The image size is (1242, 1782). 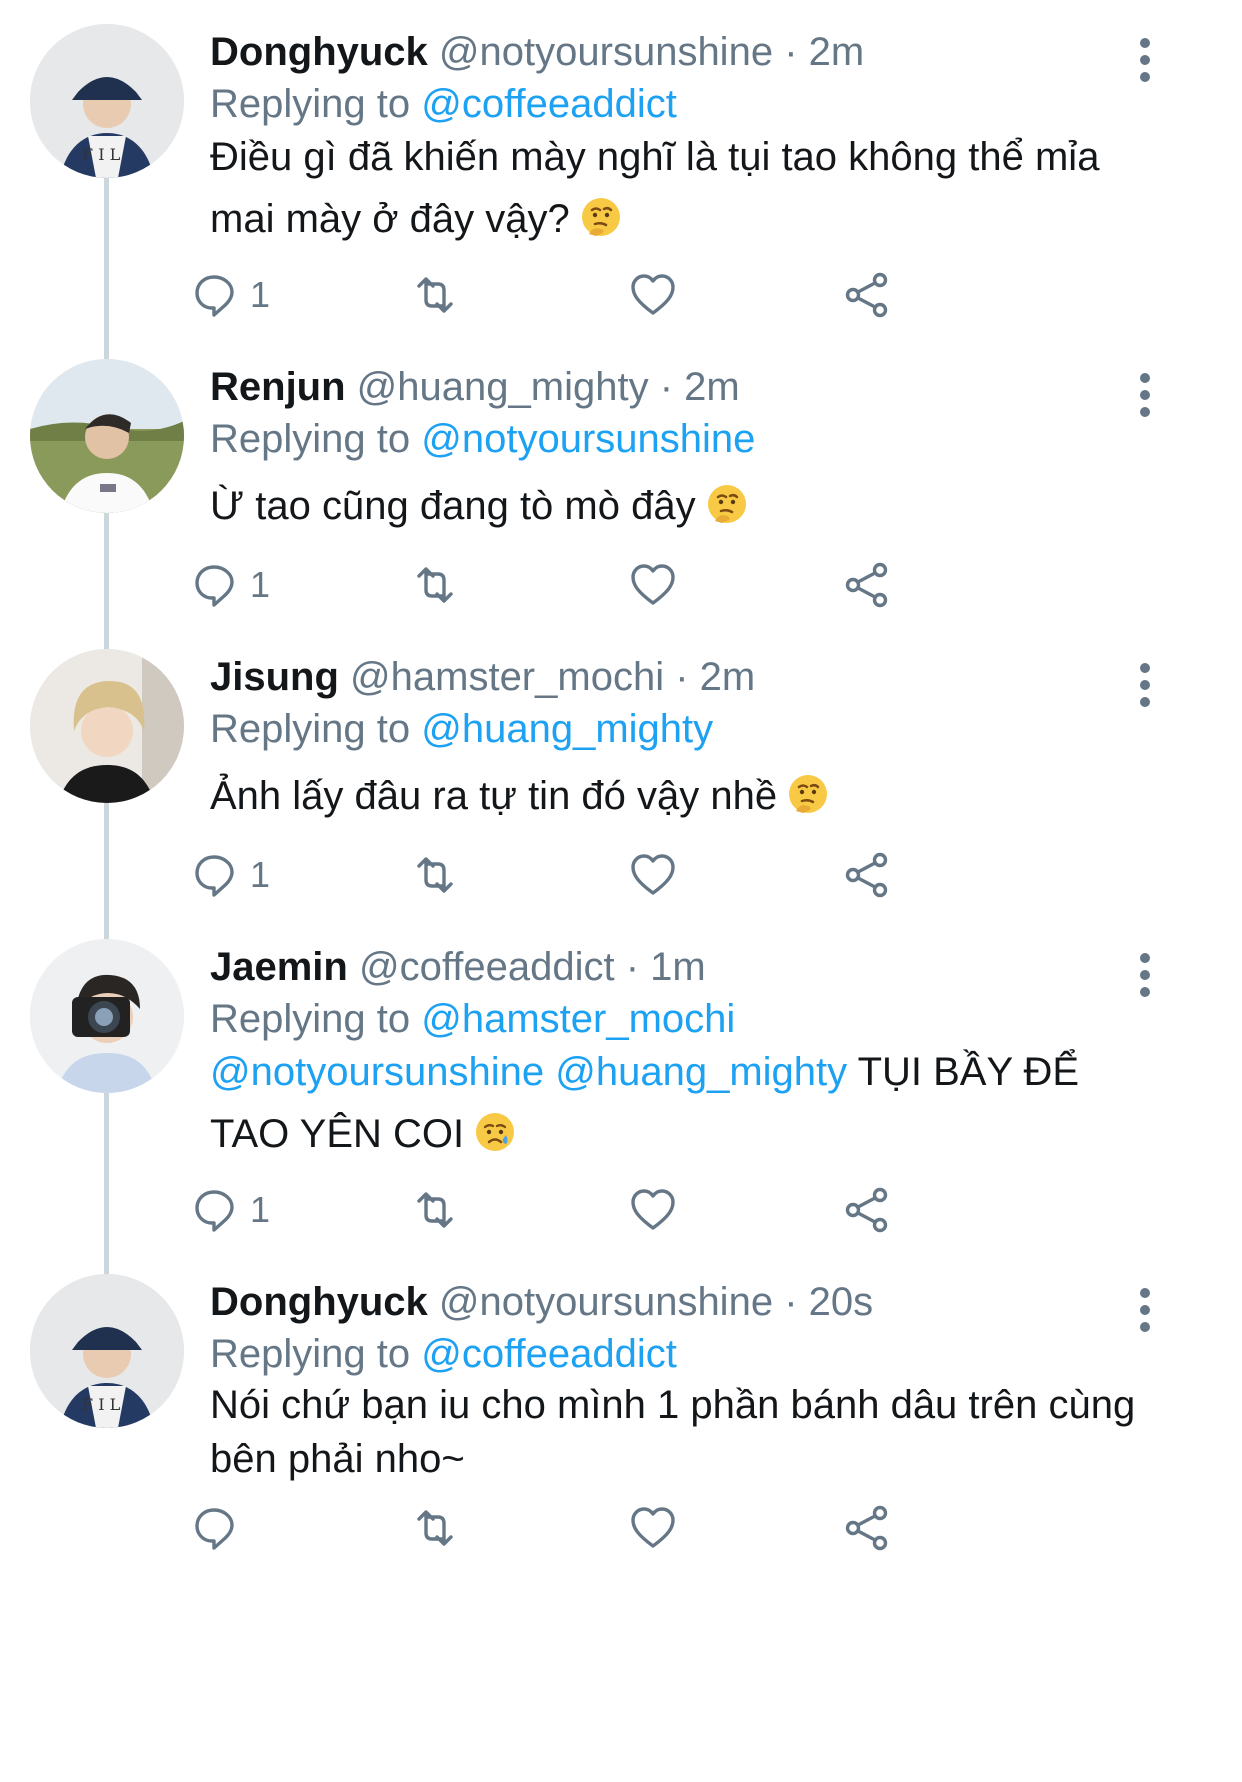 What do you see at coordinates (588, 439) in the screenshot?
I see `replying-mention: @notyoursunshine` at bounding box center [588, 439].